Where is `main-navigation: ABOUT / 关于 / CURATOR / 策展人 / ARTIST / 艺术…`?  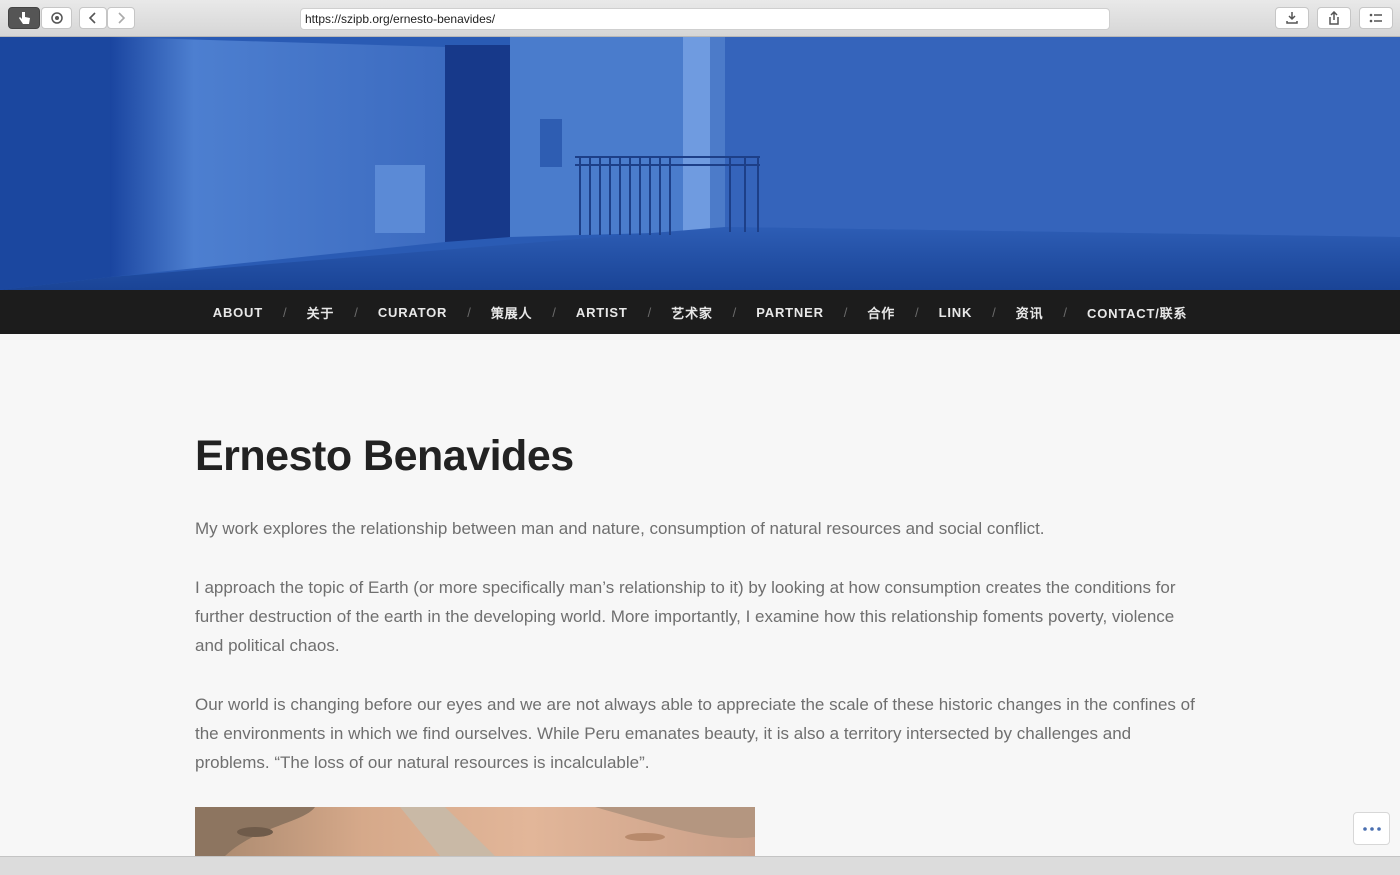 main-navigation: ABOUT / 关于 / CURATOR / 策展人 / ARTIST / 艺术… is located at coordinates (700, 312).